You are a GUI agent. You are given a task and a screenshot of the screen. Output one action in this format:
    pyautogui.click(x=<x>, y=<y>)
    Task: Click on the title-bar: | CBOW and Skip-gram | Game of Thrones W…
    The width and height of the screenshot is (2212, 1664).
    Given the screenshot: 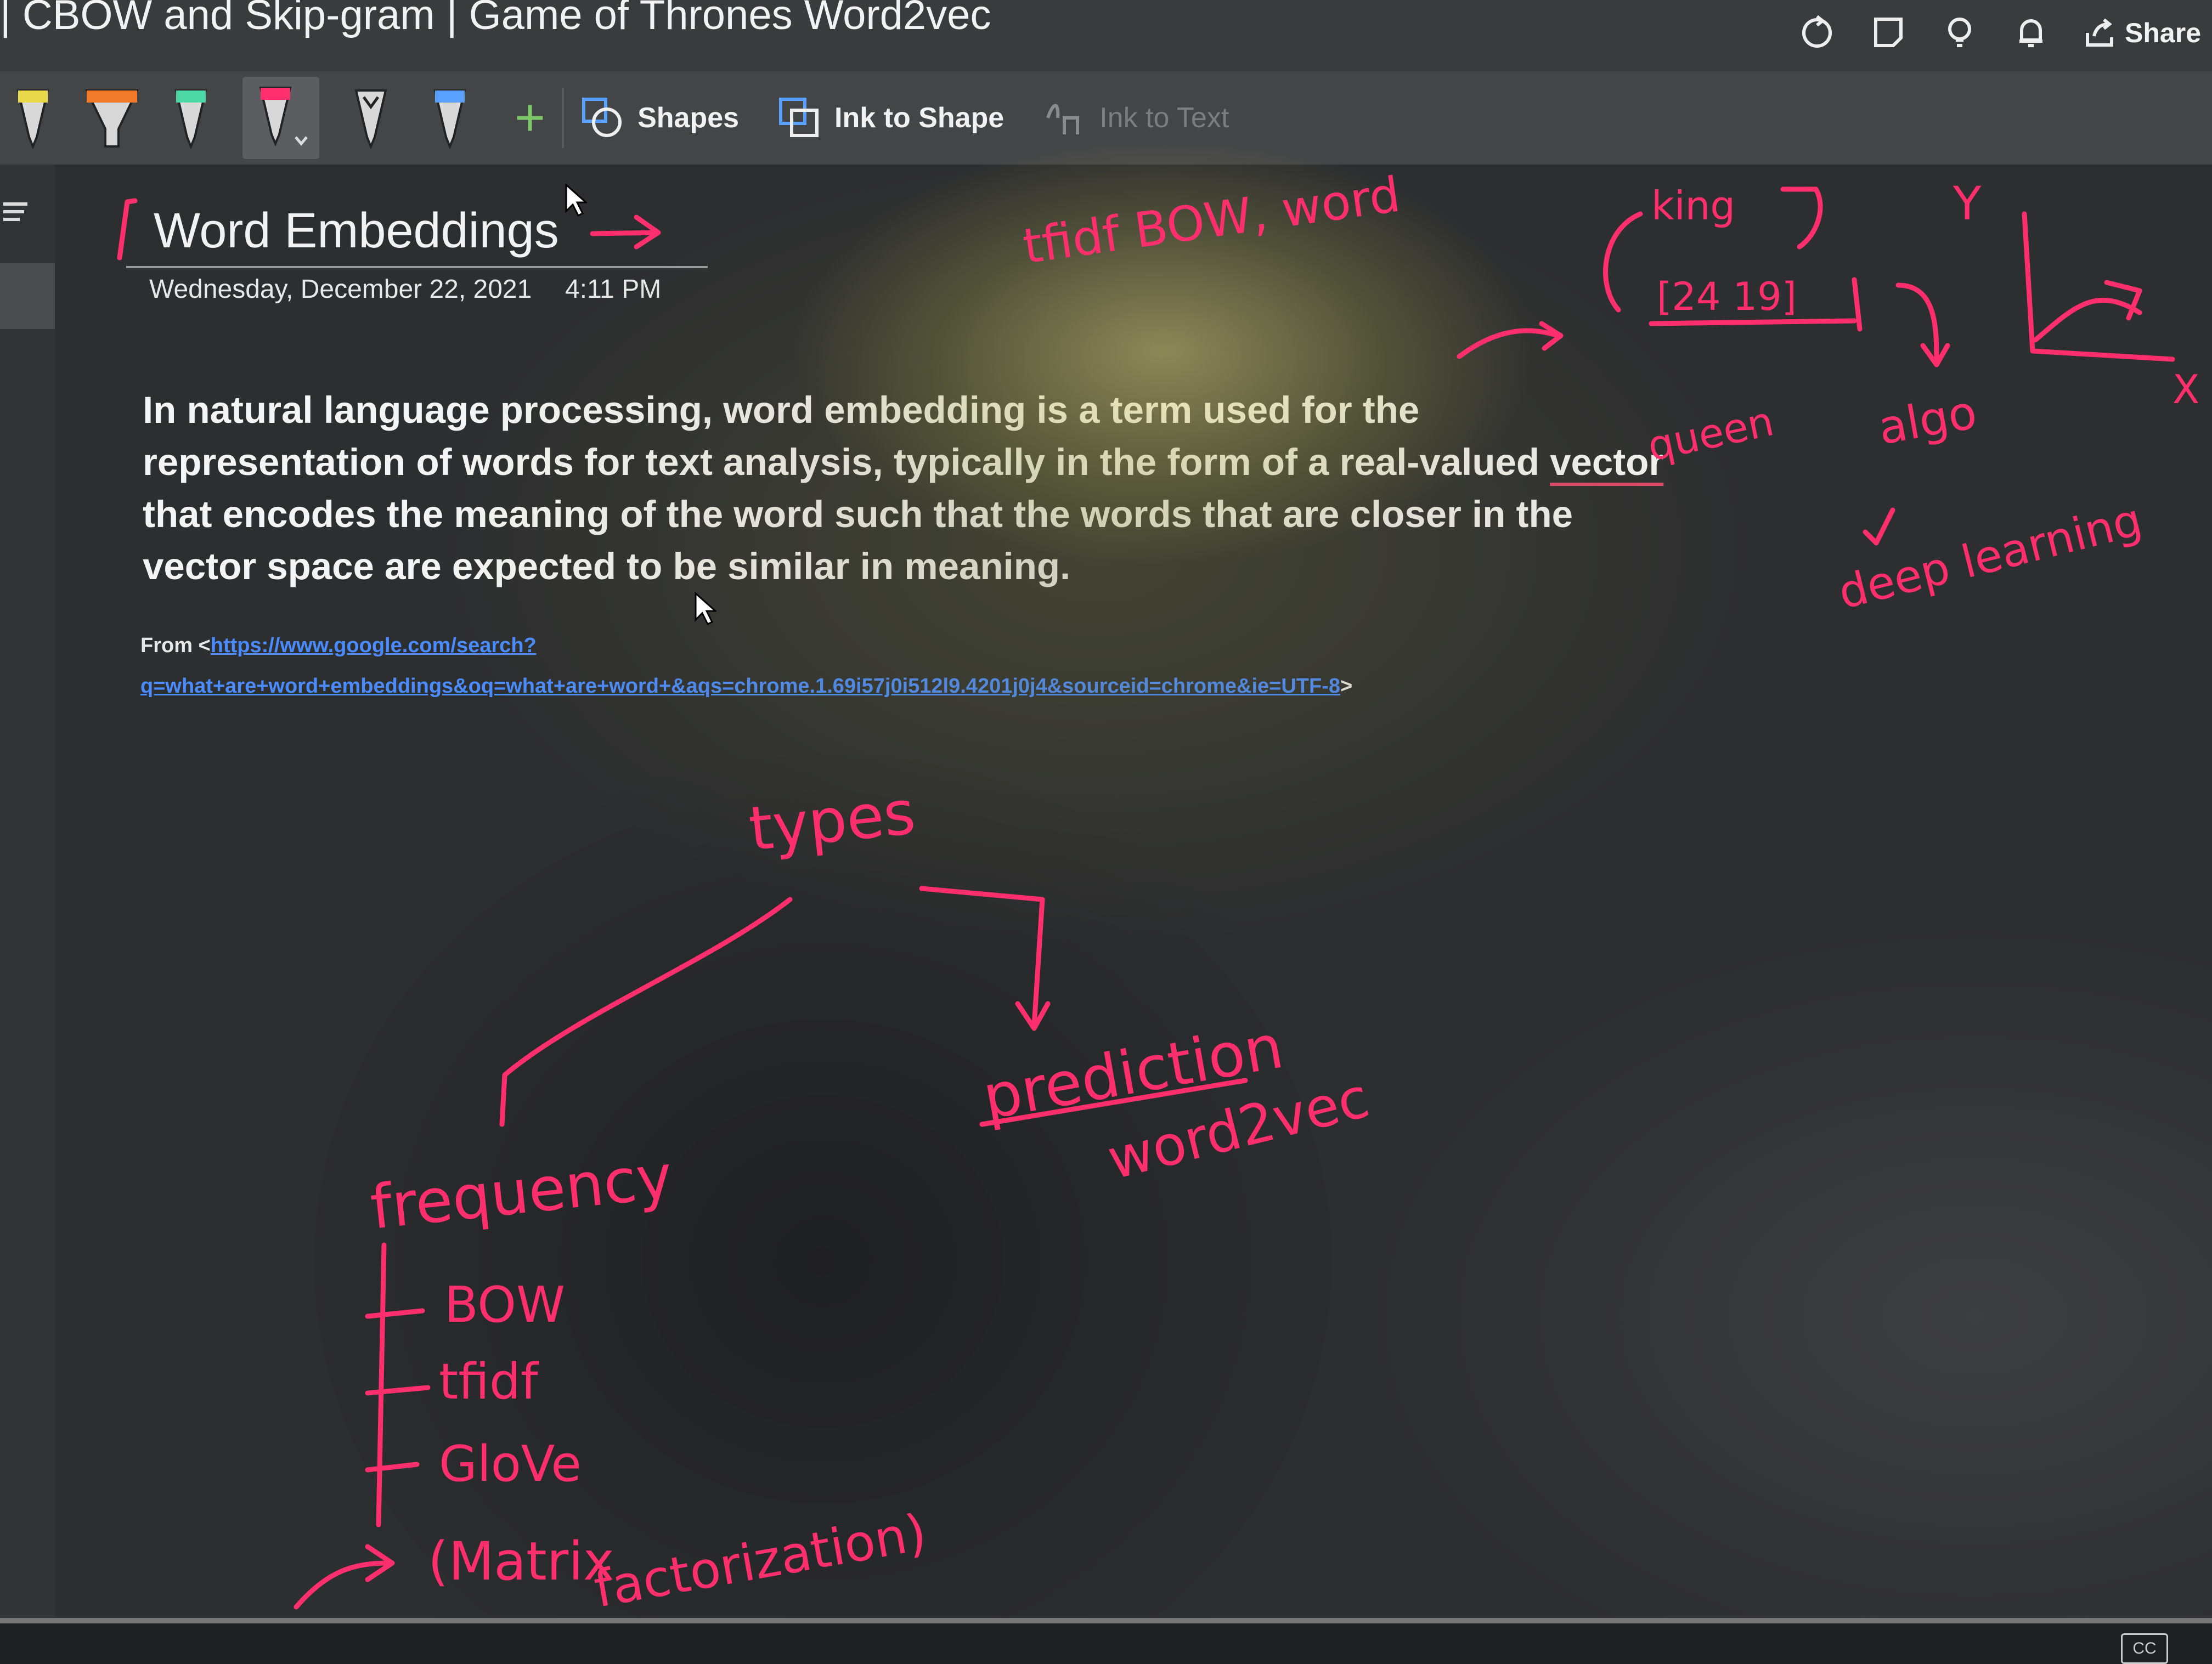 What is the action you would take?
    pyautogui.click(x=1106, y=35)
    